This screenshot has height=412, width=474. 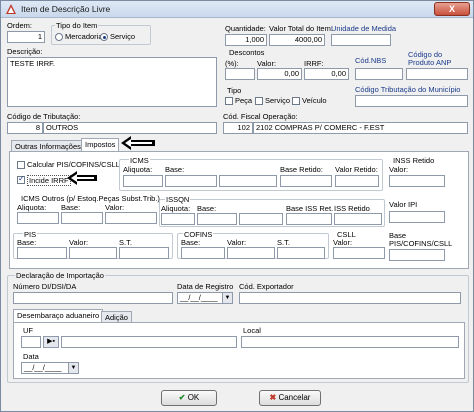 I want to click on uf-lookup-button: ▶▪, so click(x=51, y=342).